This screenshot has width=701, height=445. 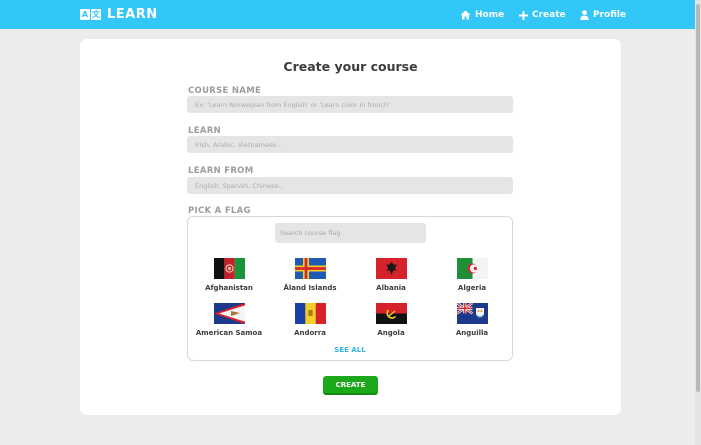 What do you see at coordinates (350, 385) in the screenshot?
I see `create-button: CREATE` at bounding box center [350, 385].